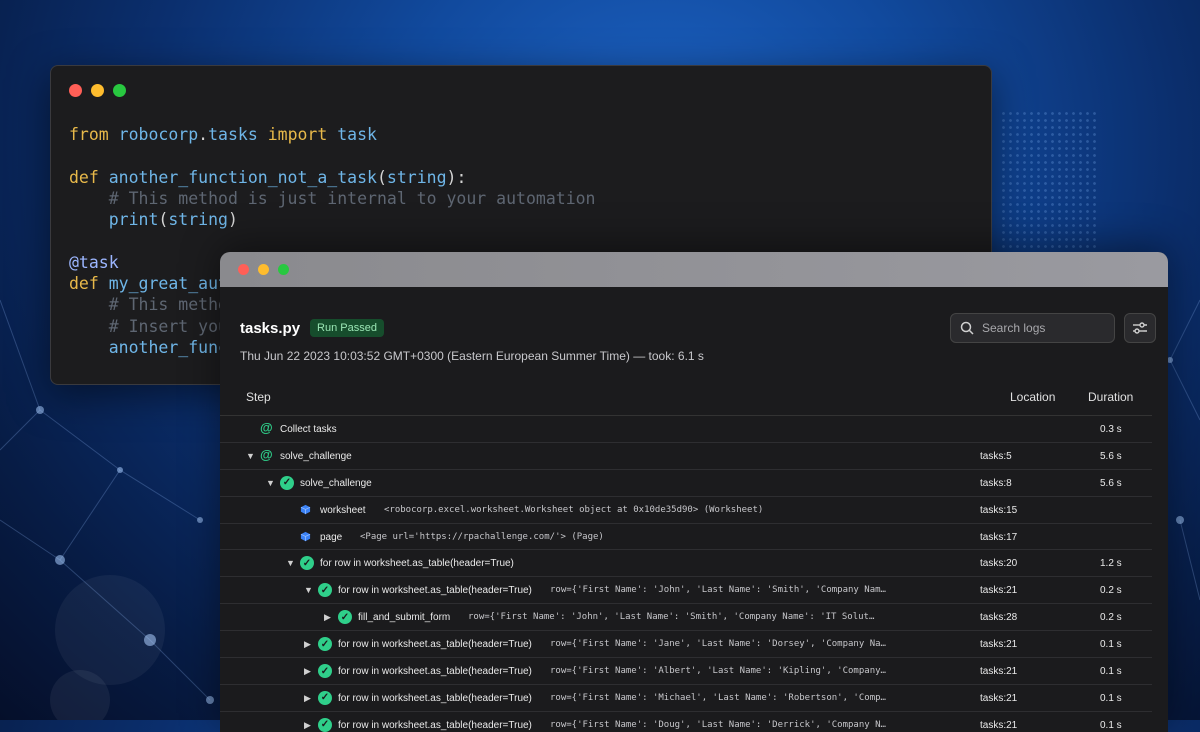 This screenshot has height=732, width=1200. Describe the element at coordinates (331, 537) in the screenshot. I see `step-name: page` at that location.